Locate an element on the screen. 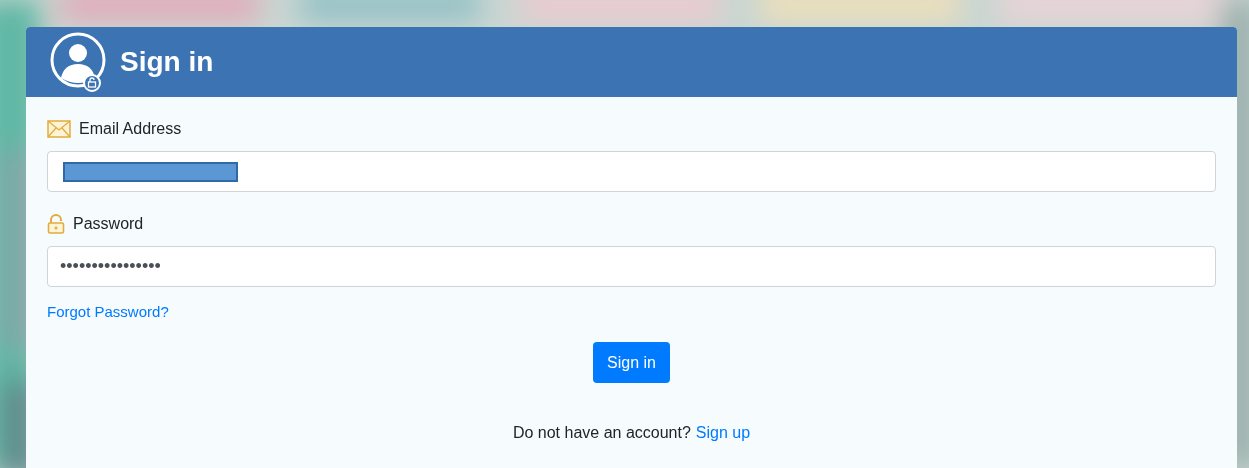 The image size is (1249, 468). email-label: Email Address is located at coordinates (130, 129).